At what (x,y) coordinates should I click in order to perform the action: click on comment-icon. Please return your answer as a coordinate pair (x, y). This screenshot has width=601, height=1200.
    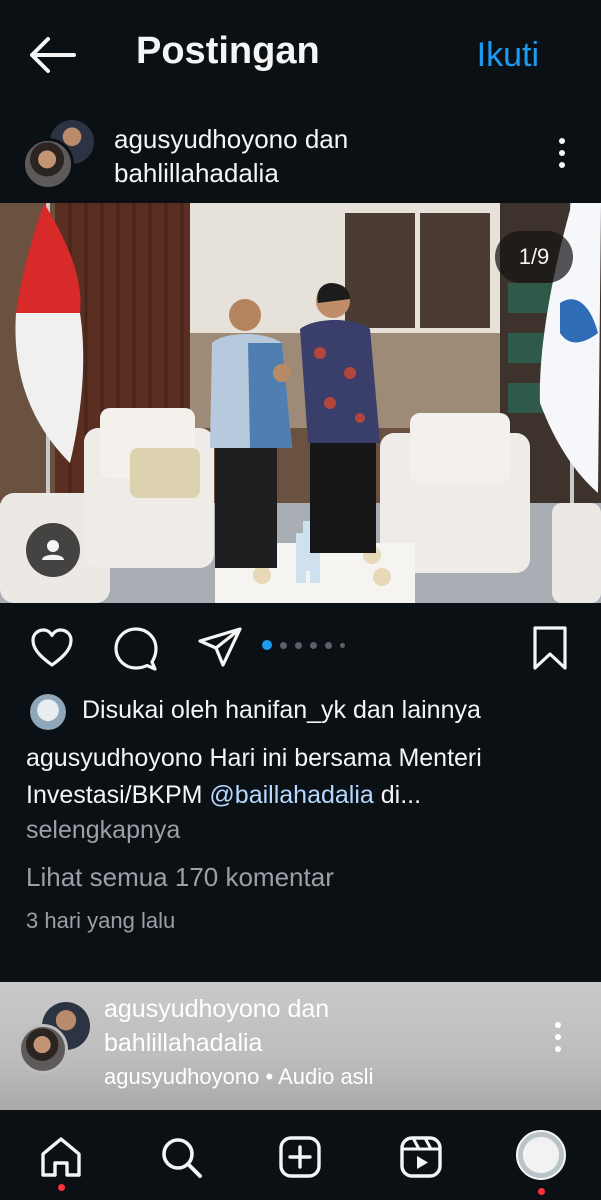
    Looking at the image, I should click on (136, 648).